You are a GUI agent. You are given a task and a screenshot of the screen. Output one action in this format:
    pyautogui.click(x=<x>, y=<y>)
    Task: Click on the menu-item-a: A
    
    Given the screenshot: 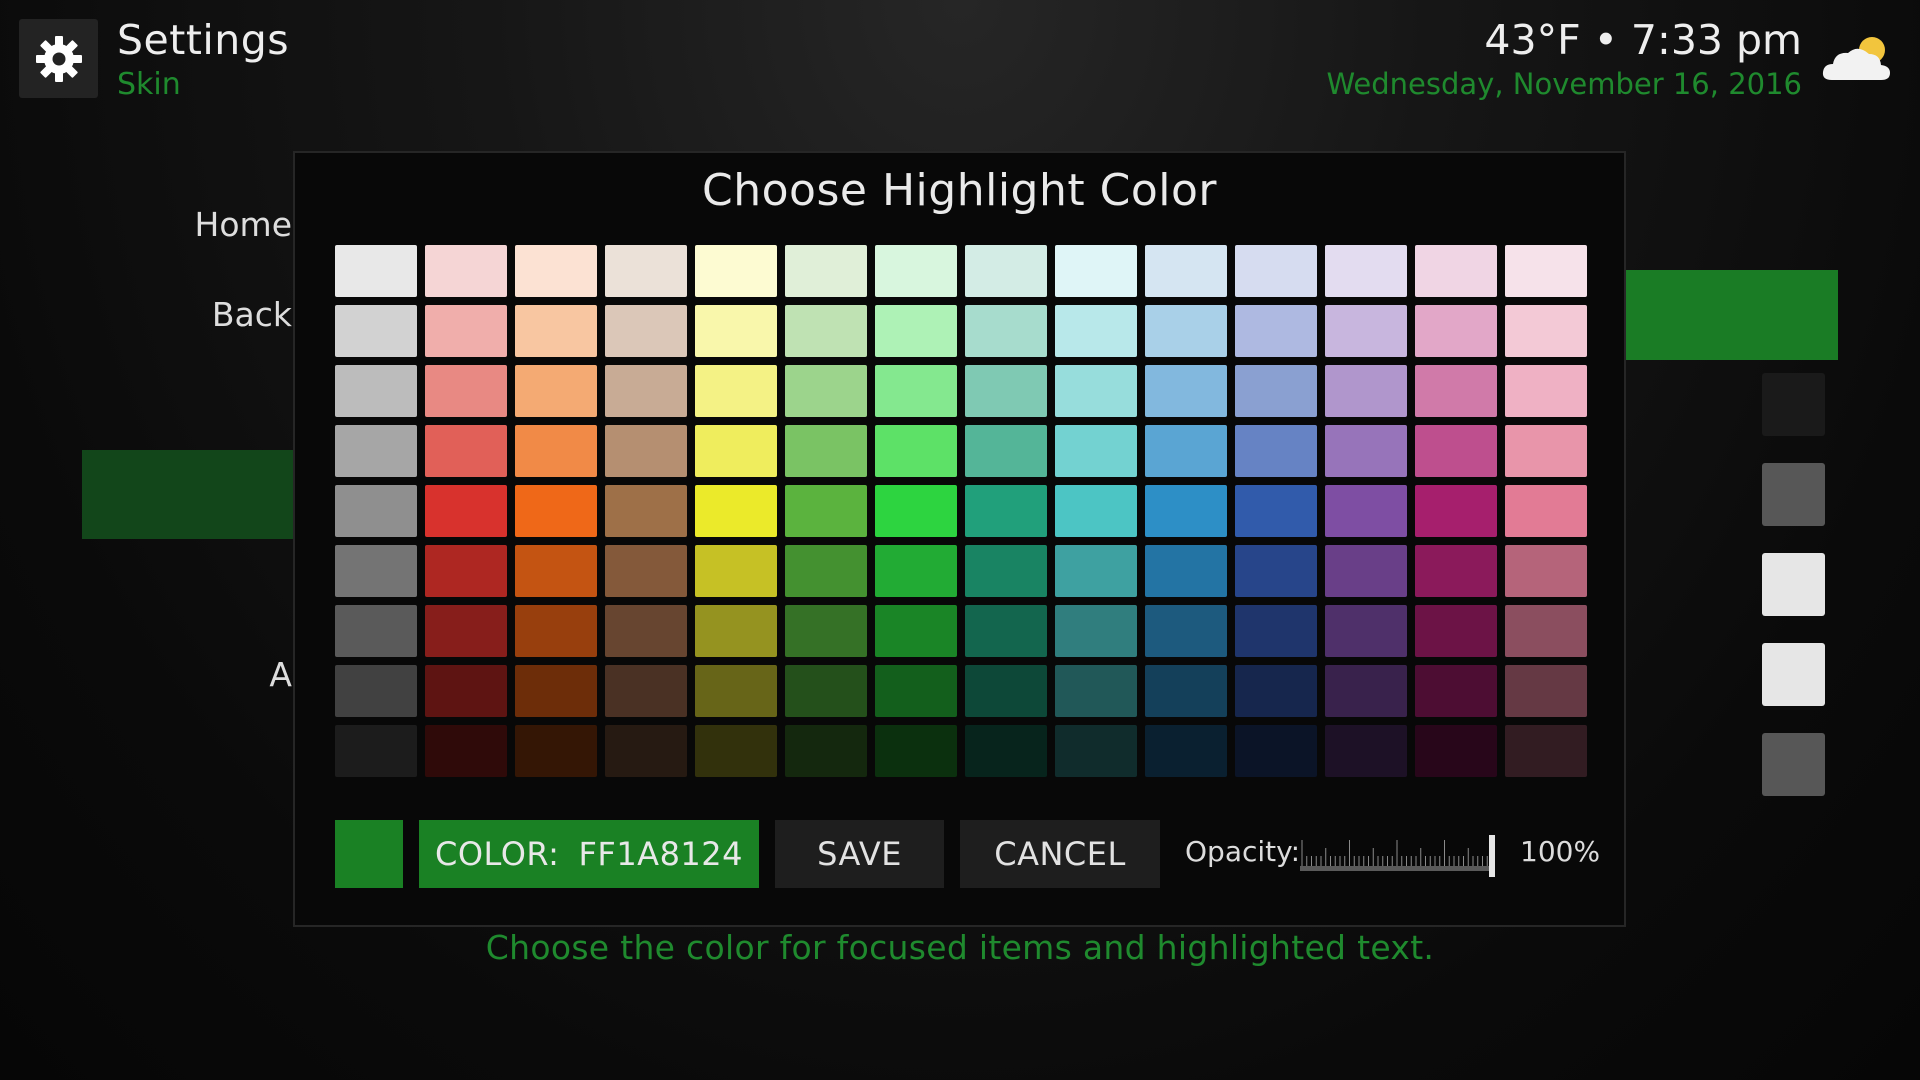 What is the action you would take?
    pyautogui.click(x=192, y=674)
    